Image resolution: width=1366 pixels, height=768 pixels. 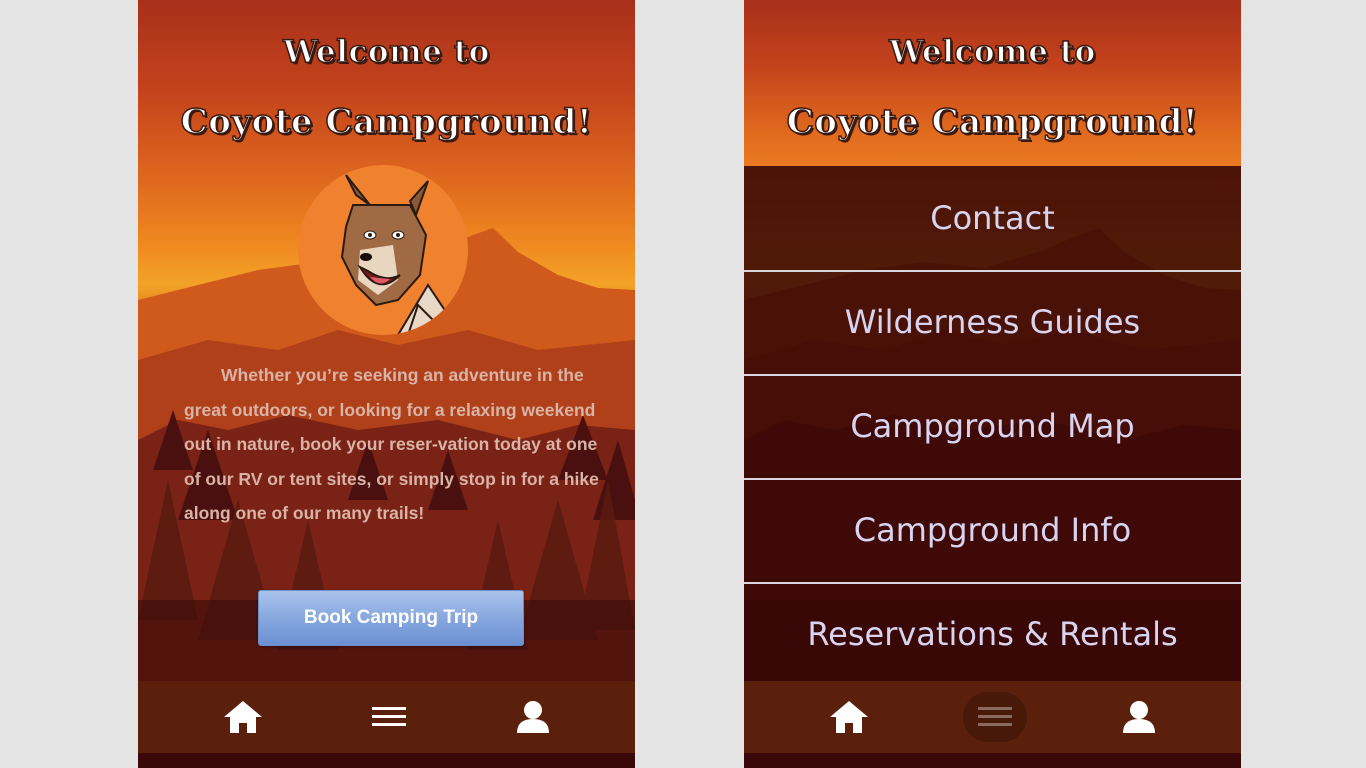 What do you see at coordinates (383, 250) in the screenshot?
I see `coyote-mascot-logo` at bounding box center [383, 250].